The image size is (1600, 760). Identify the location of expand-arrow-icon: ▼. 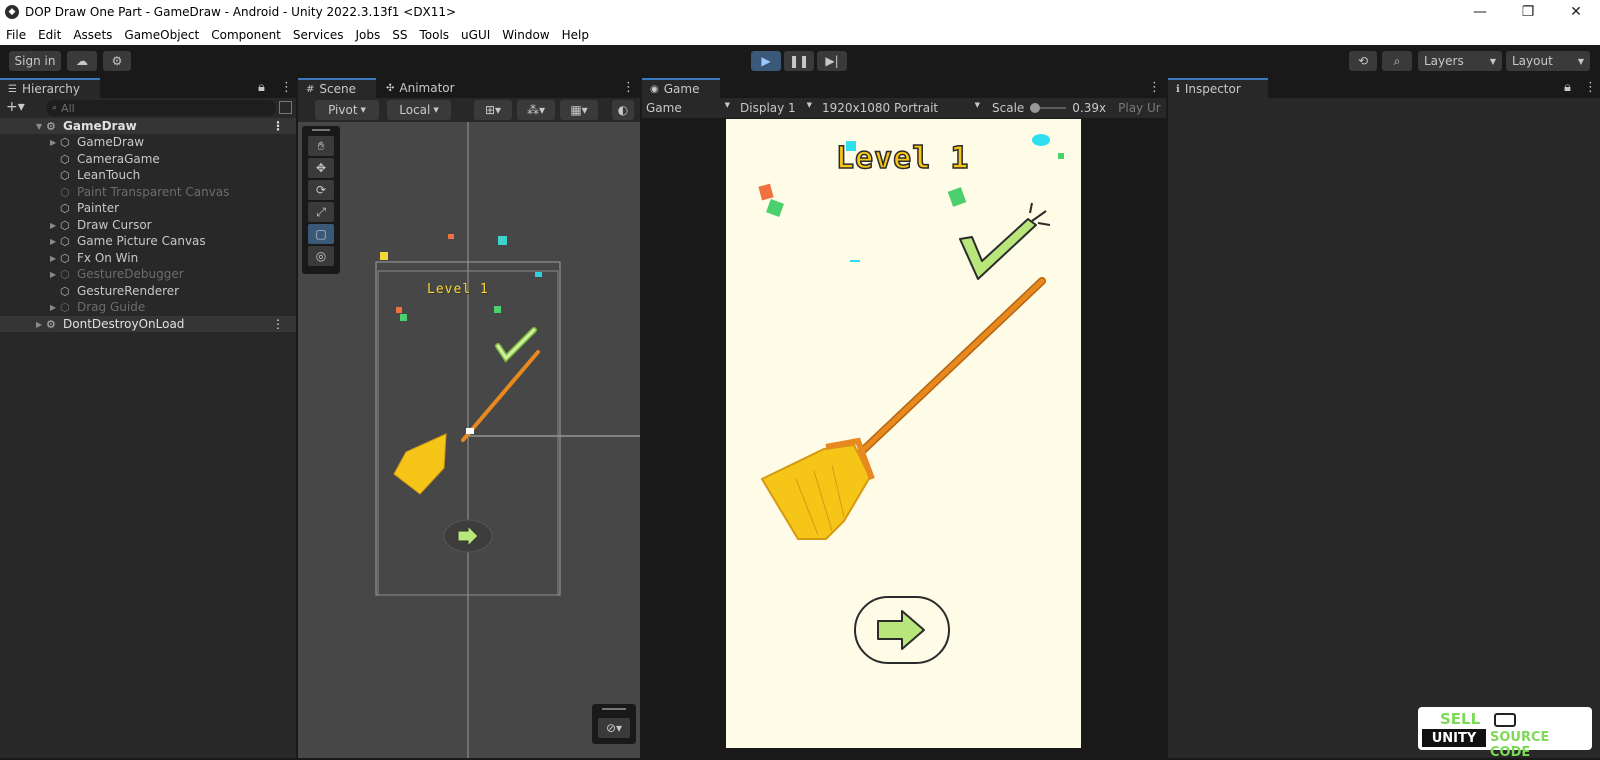
(41, 126).